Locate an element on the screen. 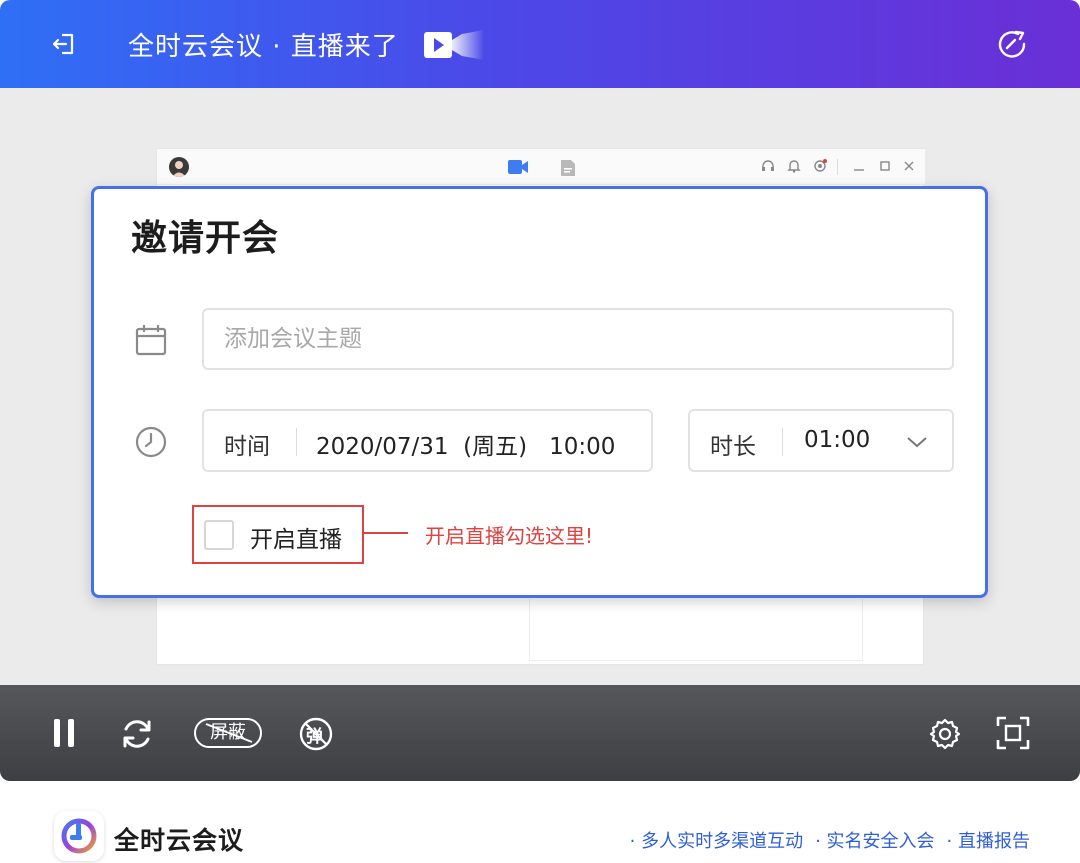 This screenshot has height=863, width=1080. gear-icon is located at coordinates (945, 734).